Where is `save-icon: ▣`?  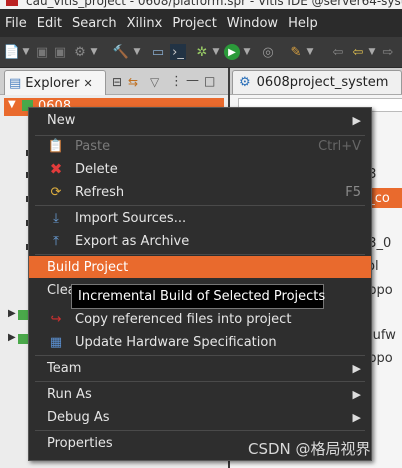
save-icon: ▣ is located at coordinates (42, 52).